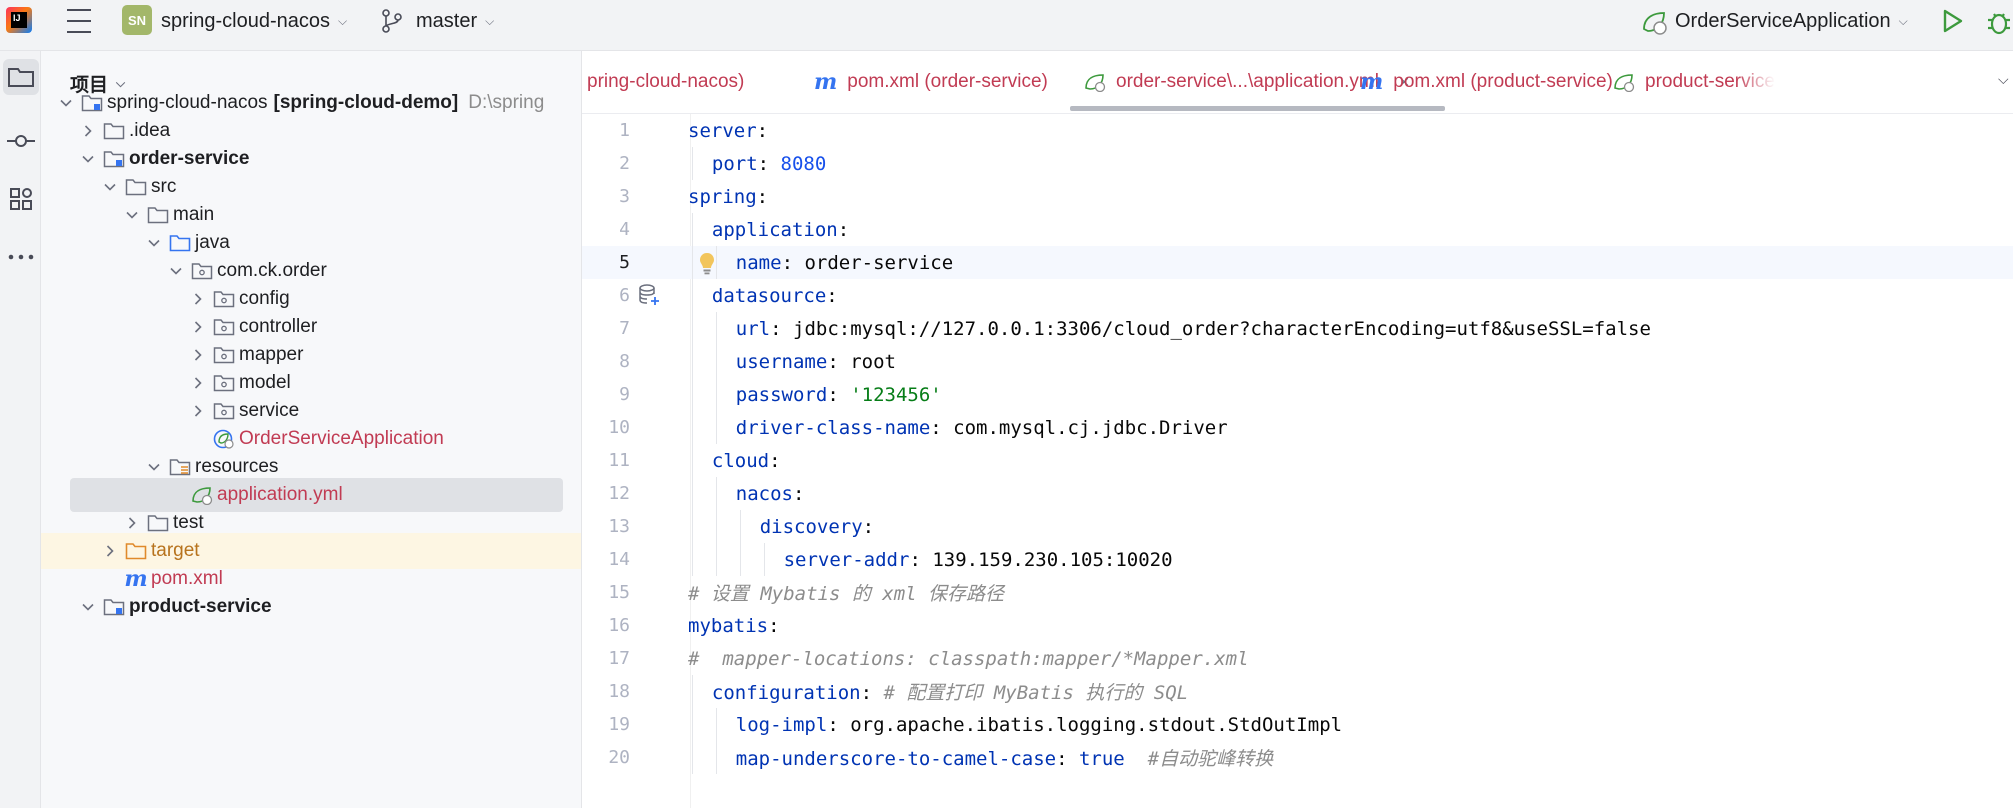 This screenshot has height=808, width=2013. What do you see at coordinates (1036, 693) in the screenshot?
I see `token-cmt: # 配置打印 MyBatis 执行的 SQL` at bounding box center [1036, 693].